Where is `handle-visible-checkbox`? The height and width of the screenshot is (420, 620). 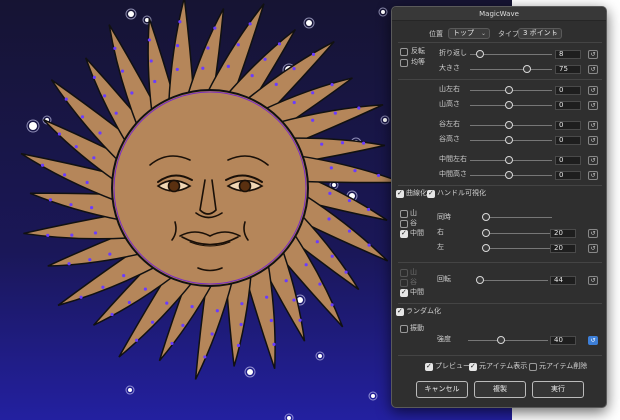
handle-visible-checkbox is located at coordinates (431, 193).